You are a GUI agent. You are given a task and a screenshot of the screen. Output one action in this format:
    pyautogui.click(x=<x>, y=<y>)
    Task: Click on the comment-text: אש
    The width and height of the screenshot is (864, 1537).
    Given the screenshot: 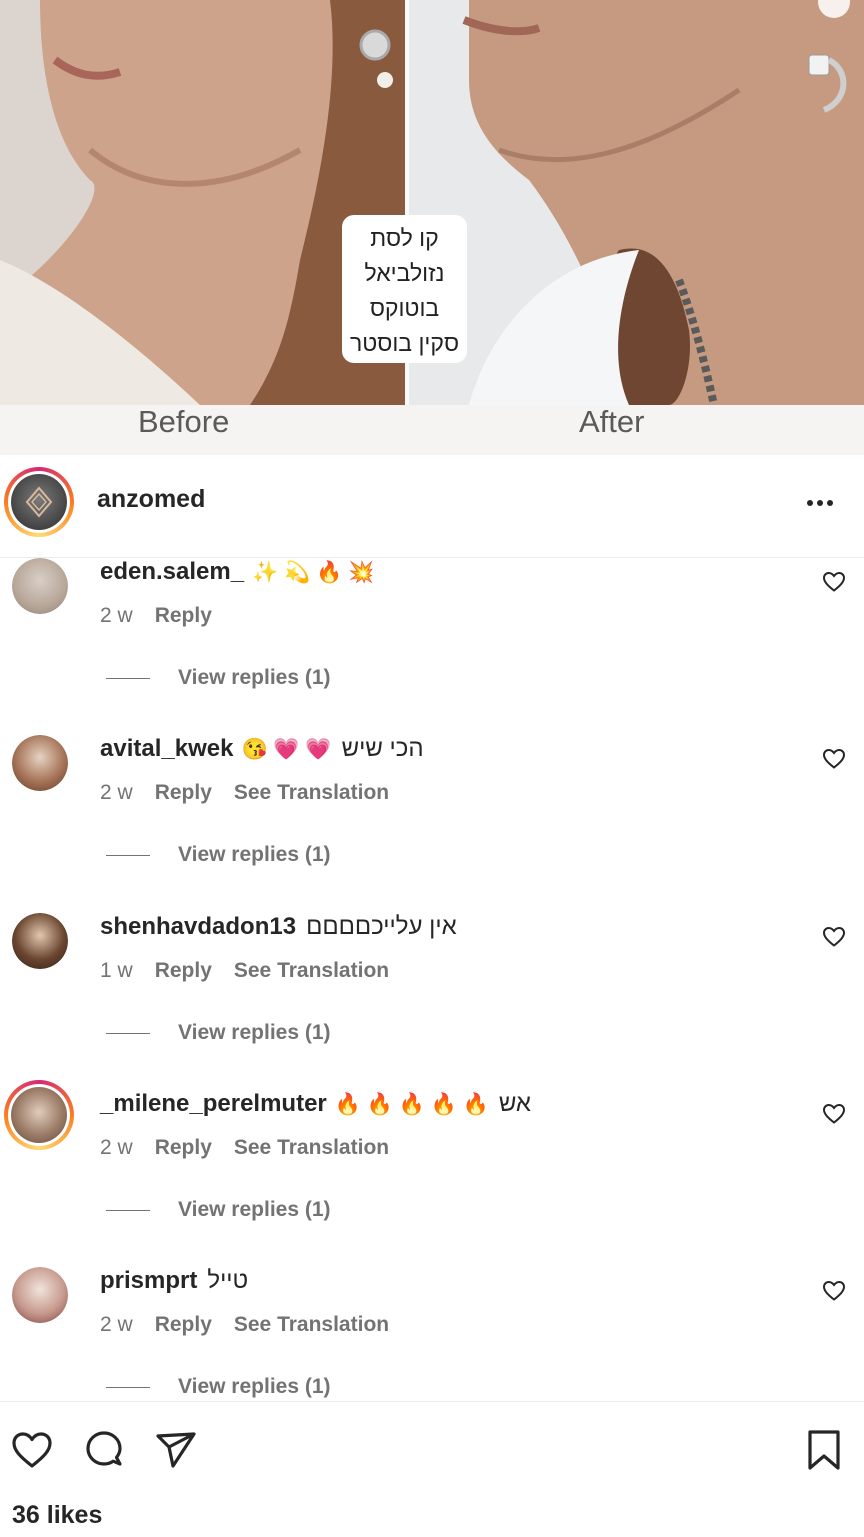 What is the action you would take?
    pyautogui.click(x=514, y=1103)
    